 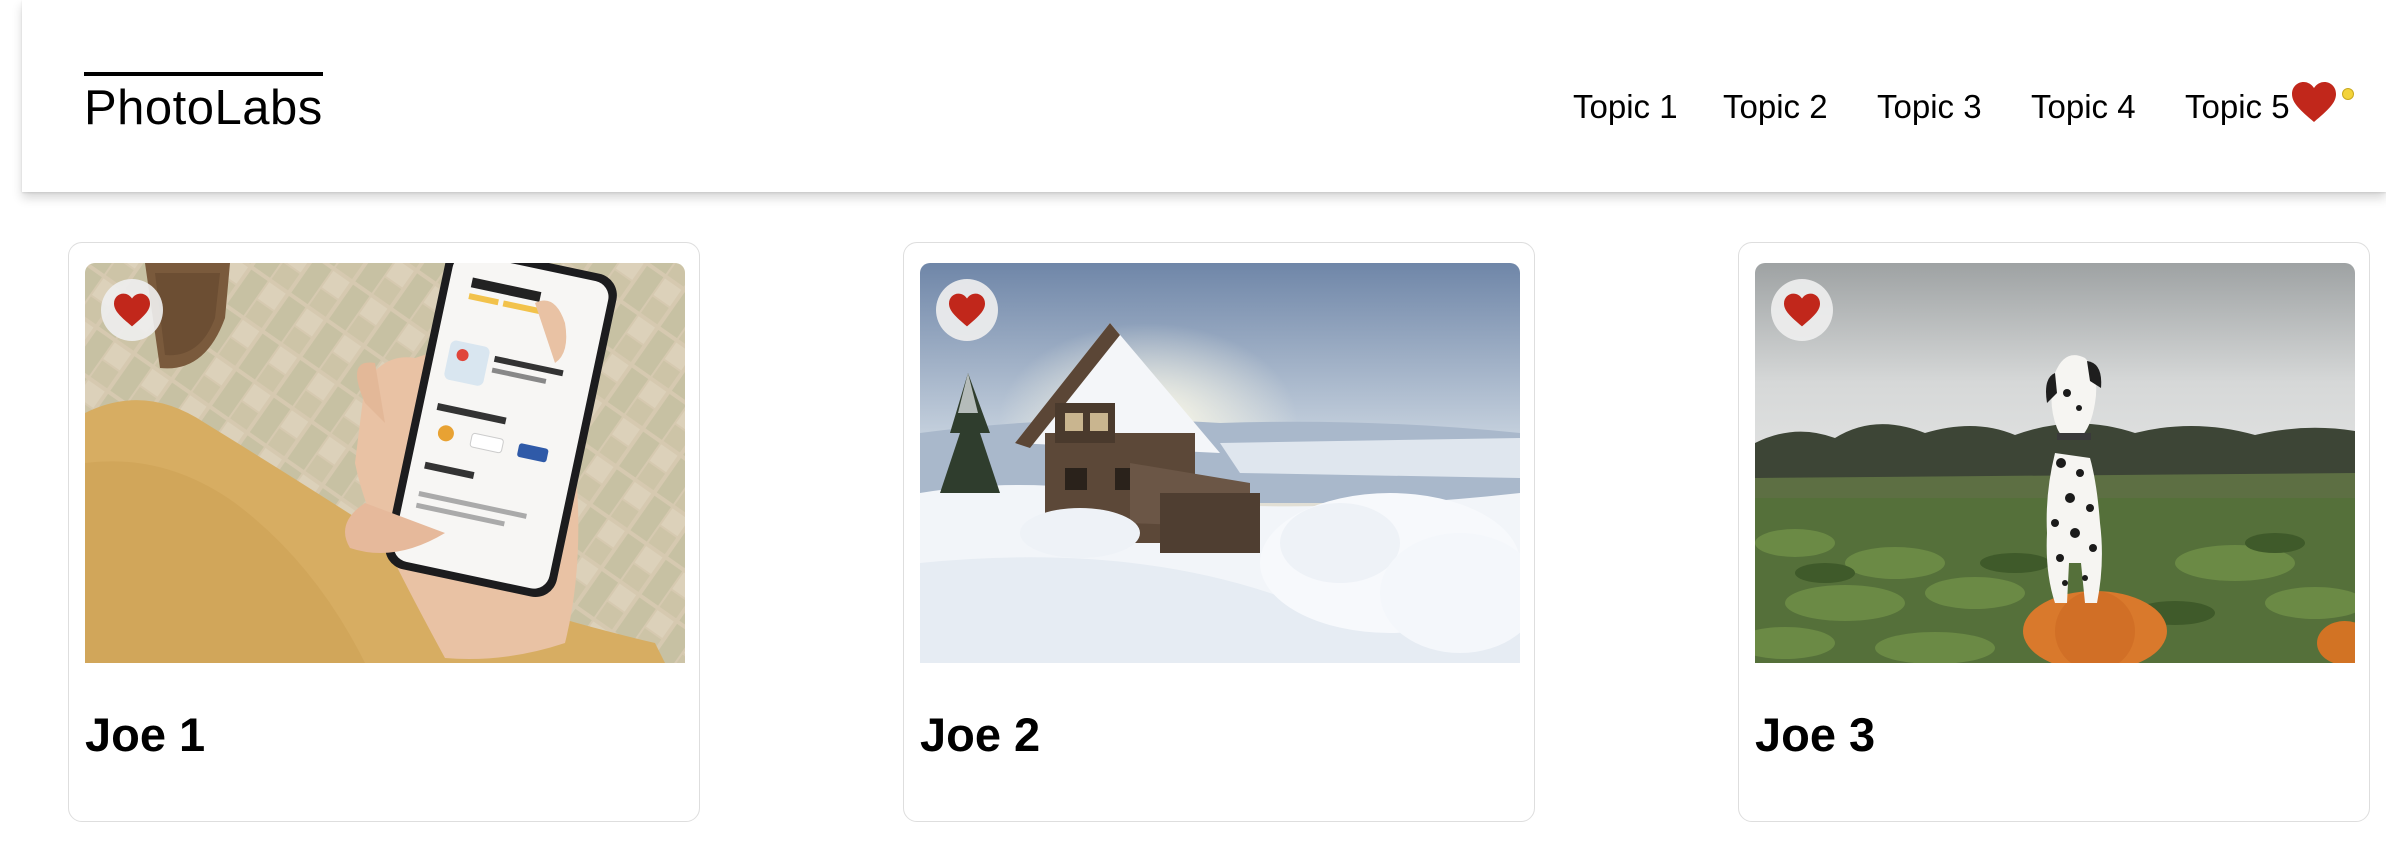 I want to click on photo-title-3: Joe 3, so click(x=1815, y=734).